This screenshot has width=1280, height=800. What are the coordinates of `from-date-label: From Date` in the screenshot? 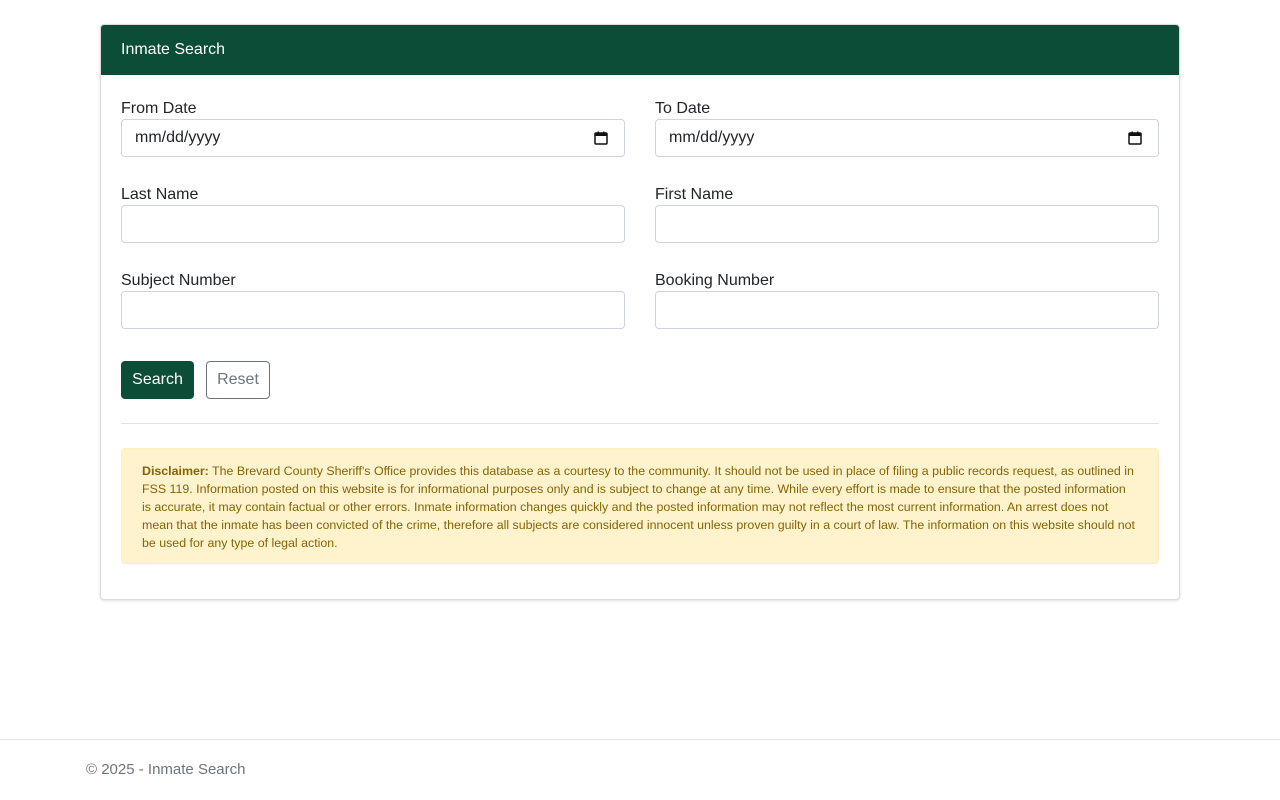 It's located at (159, 108).